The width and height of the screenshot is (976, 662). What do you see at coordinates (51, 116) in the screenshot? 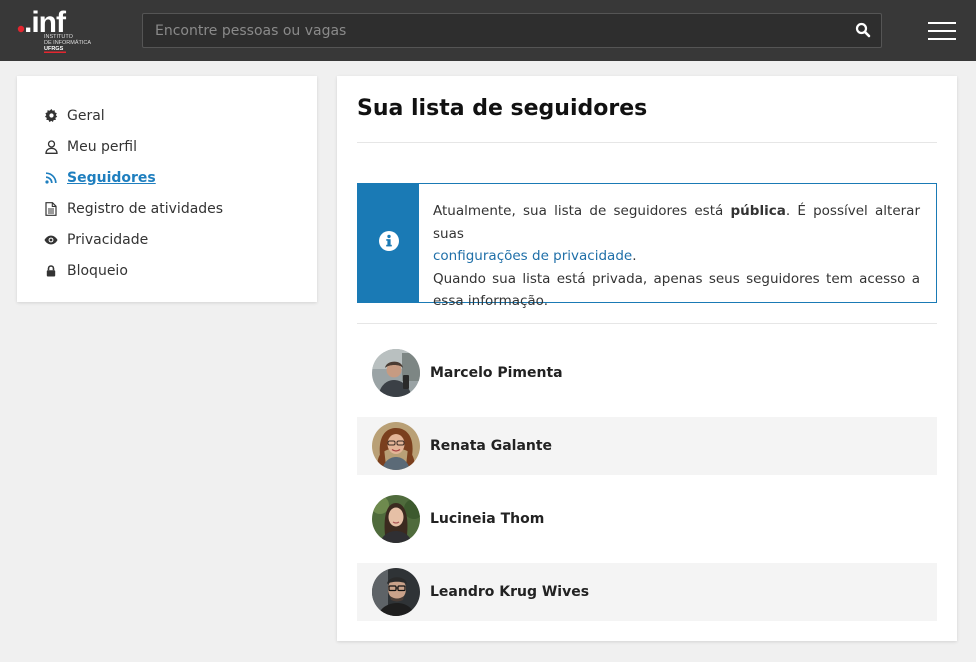
I see `gear-icon` at bounding box center [51, 116].